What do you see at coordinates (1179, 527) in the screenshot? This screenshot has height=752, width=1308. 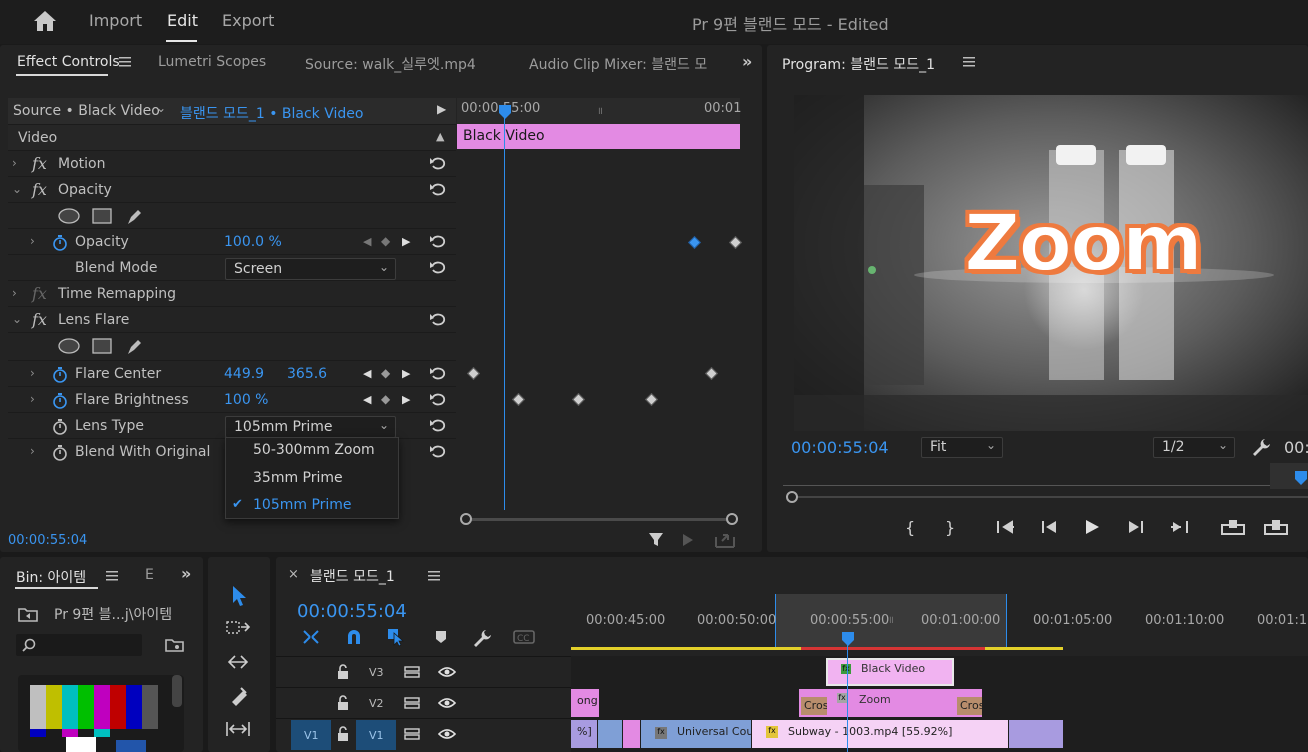 I see `go-to-out-icon` at bounding box center [1179, 527].